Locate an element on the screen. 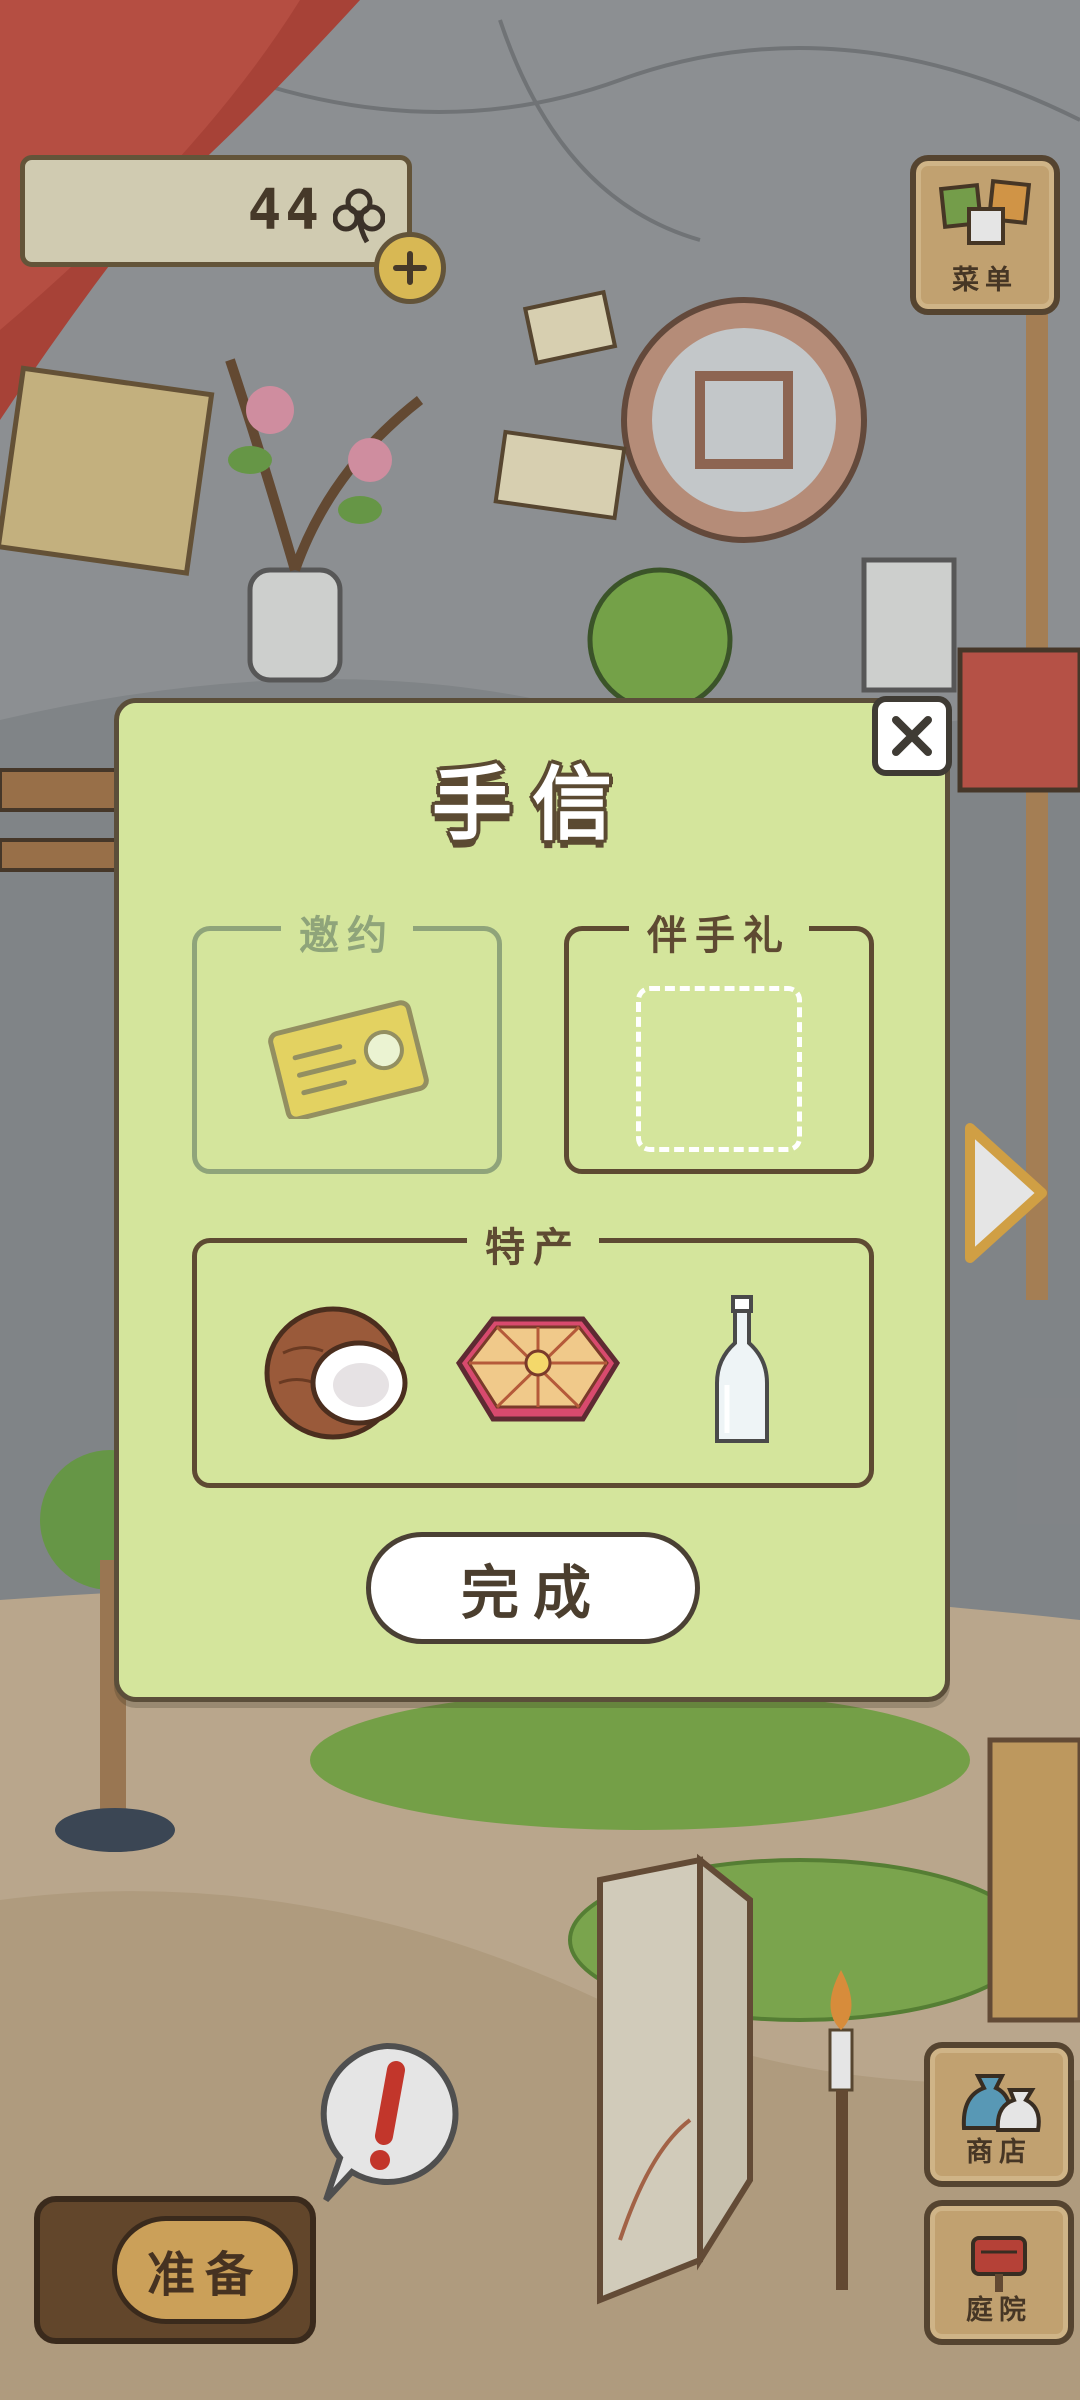  glass-bottle-icon is located at coordinates (742, 1373).